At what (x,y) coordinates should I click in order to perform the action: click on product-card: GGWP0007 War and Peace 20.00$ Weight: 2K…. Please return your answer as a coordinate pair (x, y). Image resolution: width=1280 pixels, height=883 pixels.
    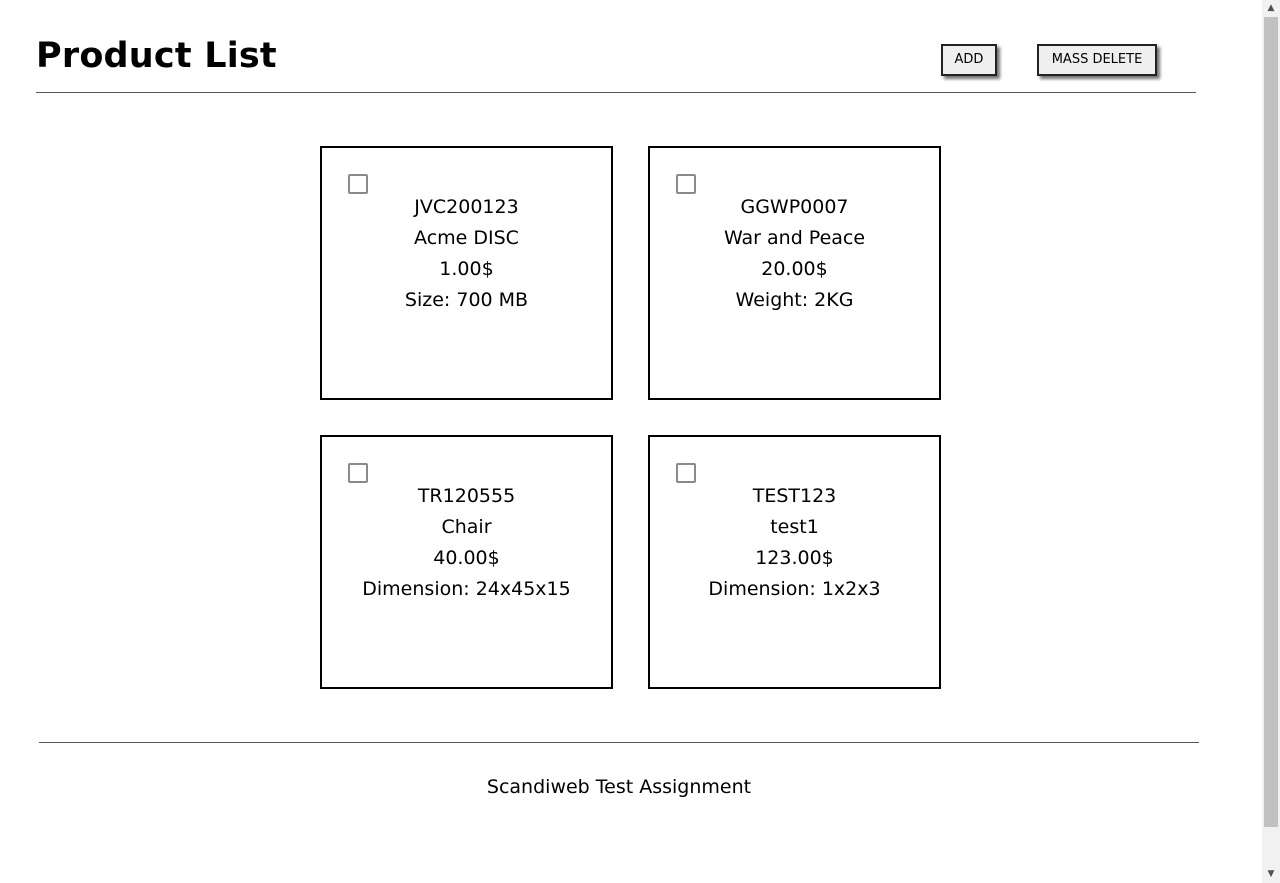
    Looking at the image, I should click on (794, 273).